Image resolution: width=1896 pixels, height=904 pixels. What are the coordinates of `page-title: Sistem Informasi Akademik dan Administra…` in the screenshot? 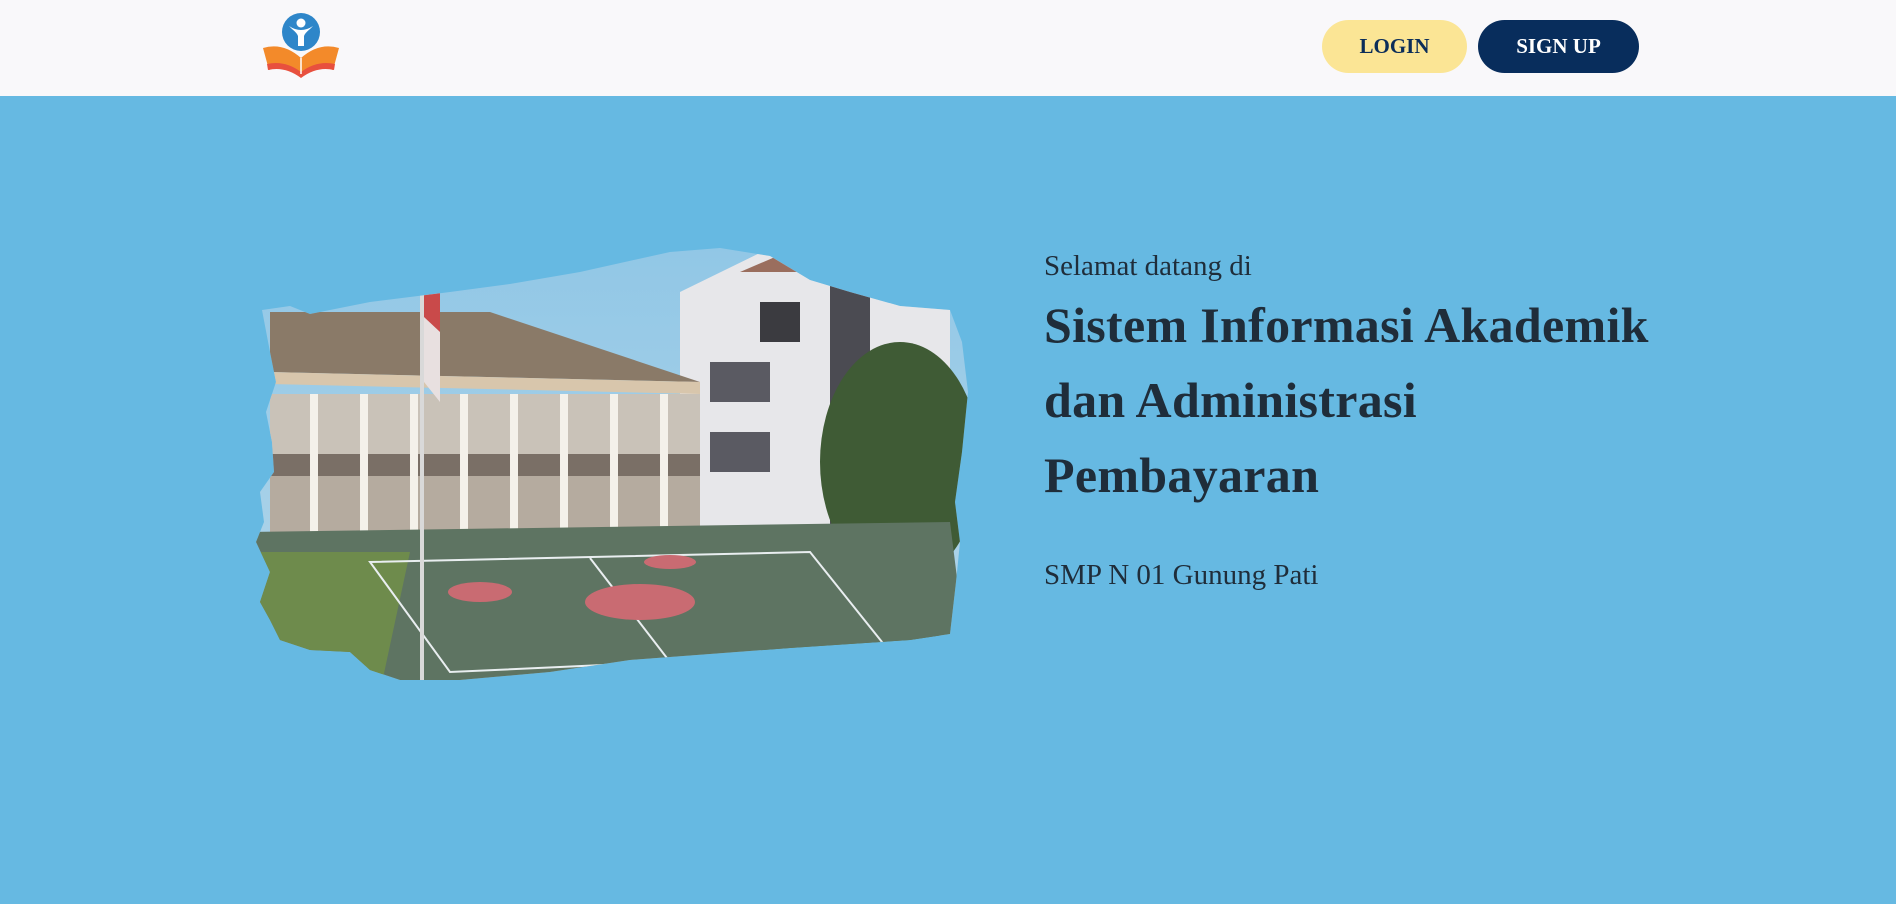 It's located at (1354, 400).